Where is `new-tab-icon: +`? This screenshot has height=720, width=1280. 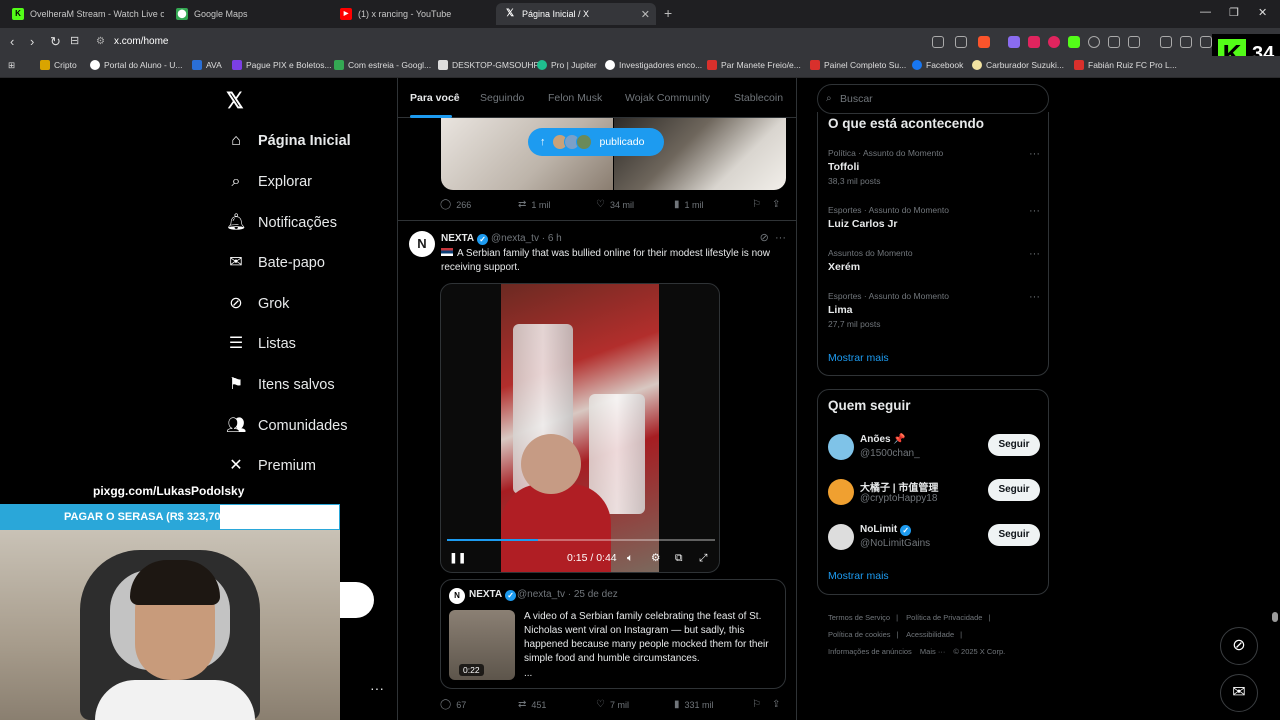 new-tab-icon: + is located at coordinates (668, 13).